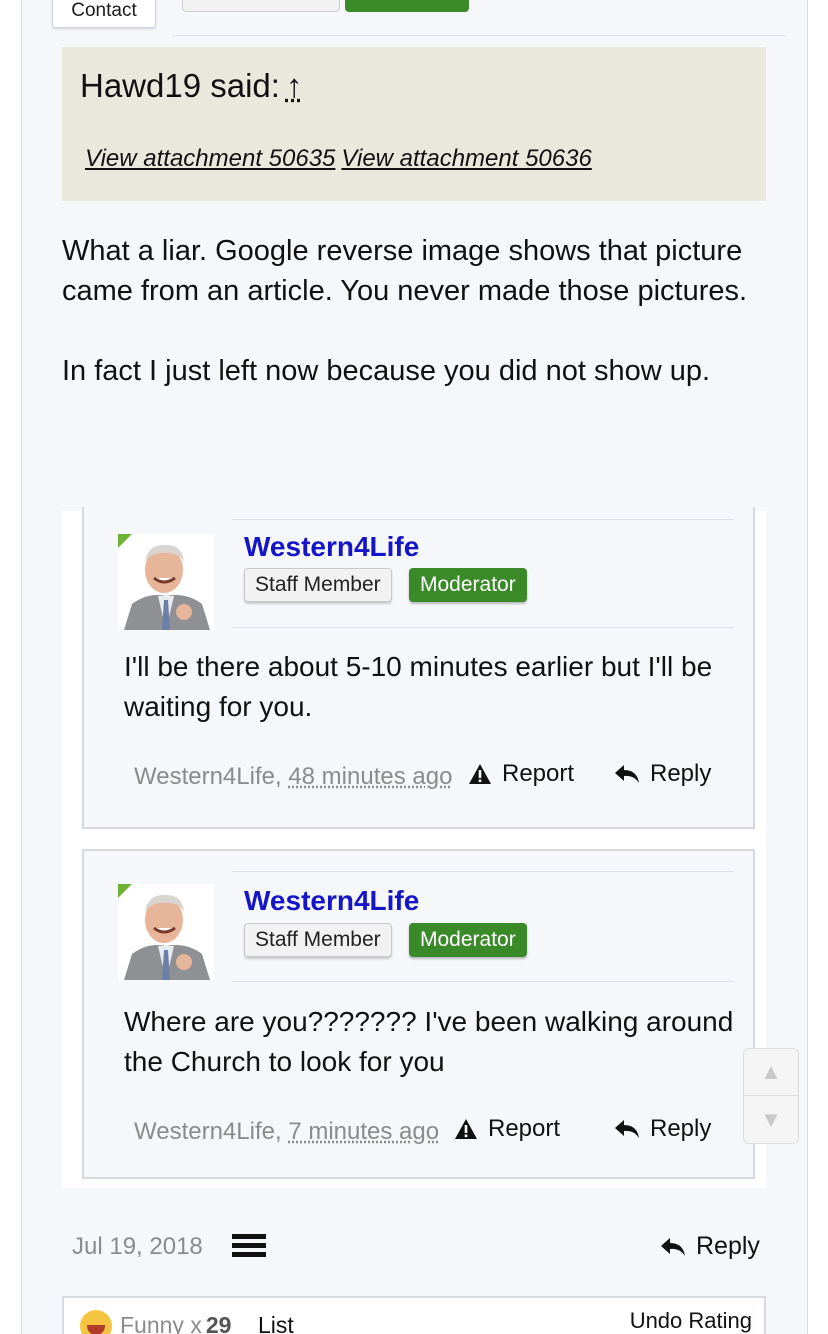 Image resolution: width=828 pixels, height=1334 pixels. What do you see at coordinates (771, 1119) in the screenshot?
I see `scroll-down-icon: ▼` at bounding box center [771, 1119].